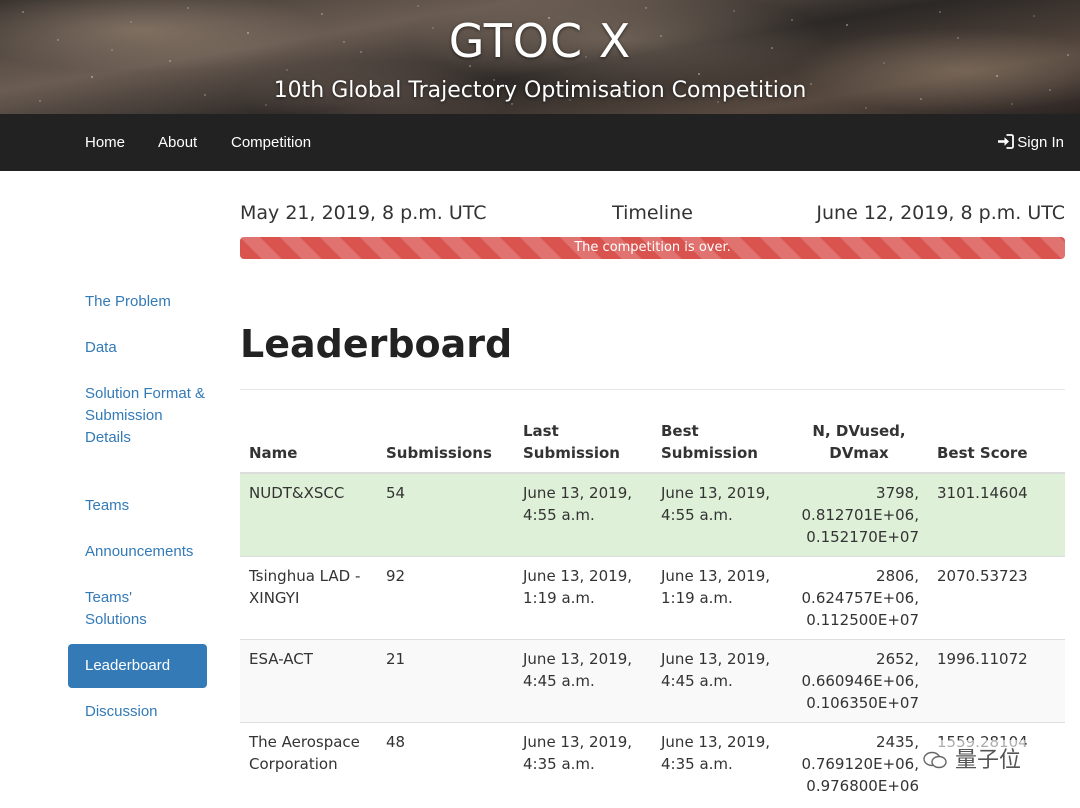 This screenshot has height=808, width=1080. What do you see at coordinates (721, 763) in the screenshot?
I see `best-submission: June 13, 2019, 4:35 a.m.` at bounding box center [721, 763].